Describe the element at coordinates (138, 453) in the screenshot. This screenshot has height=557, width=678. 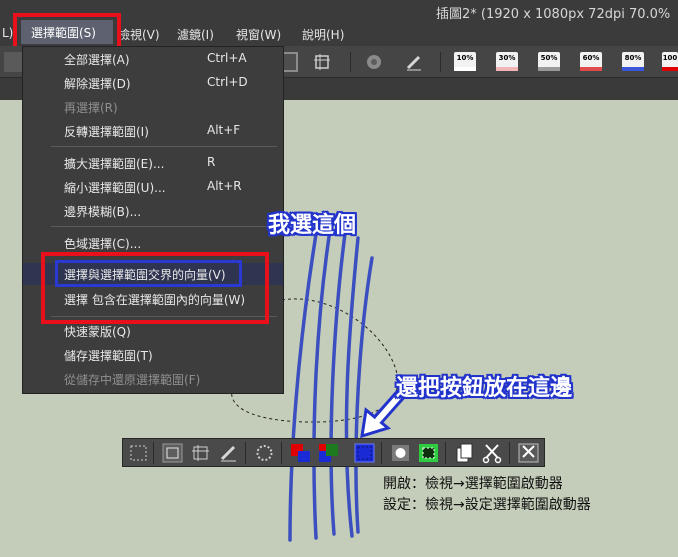
I see `selection-rect-icon` at that location.